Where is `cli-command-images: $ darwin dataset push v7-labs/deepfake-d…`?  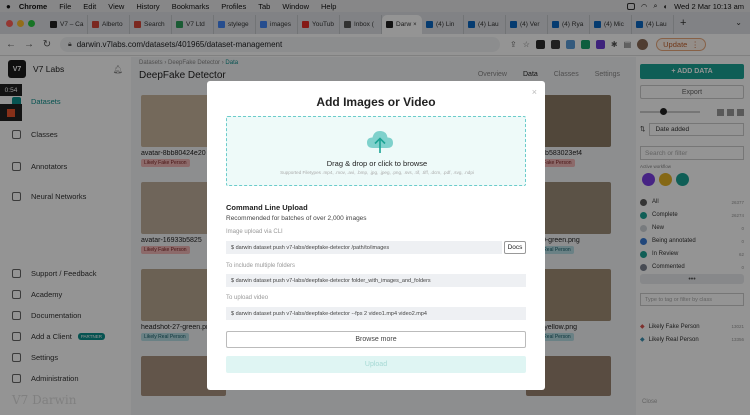
cli-command-images: $ darwin dataset push v7-labs/deepfake-d… is located at coordinates (364, 247).